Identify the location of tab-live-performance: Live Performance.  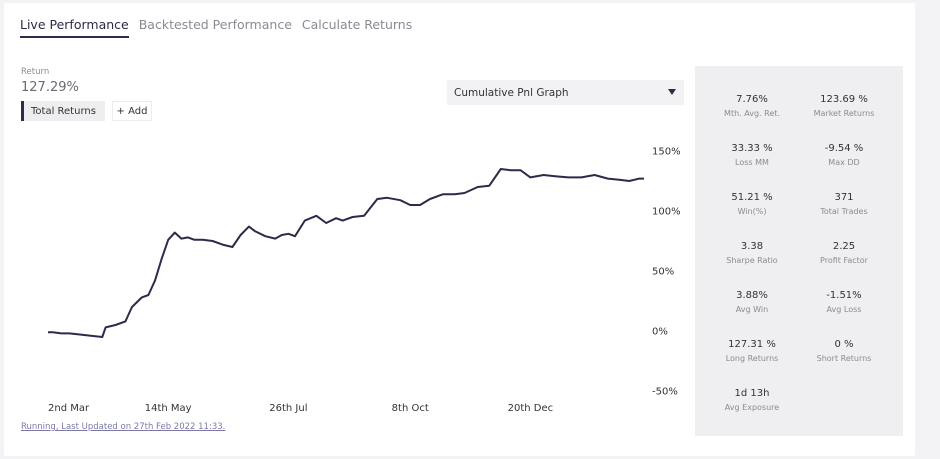
(74, 27).